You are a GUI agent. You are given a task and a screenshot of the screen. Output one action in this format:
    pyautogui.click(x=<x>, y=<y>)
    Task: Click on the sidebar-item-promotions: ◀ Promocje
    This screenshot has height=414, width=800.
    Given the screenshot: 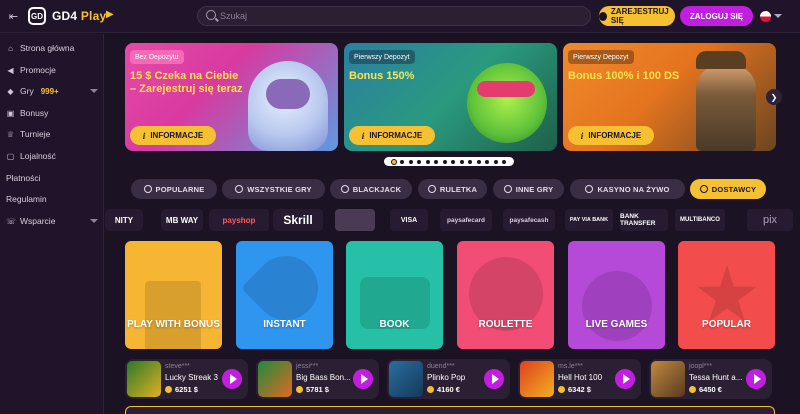 What is the action you would take?
    pyautogui.click(x=53, y=70)
    